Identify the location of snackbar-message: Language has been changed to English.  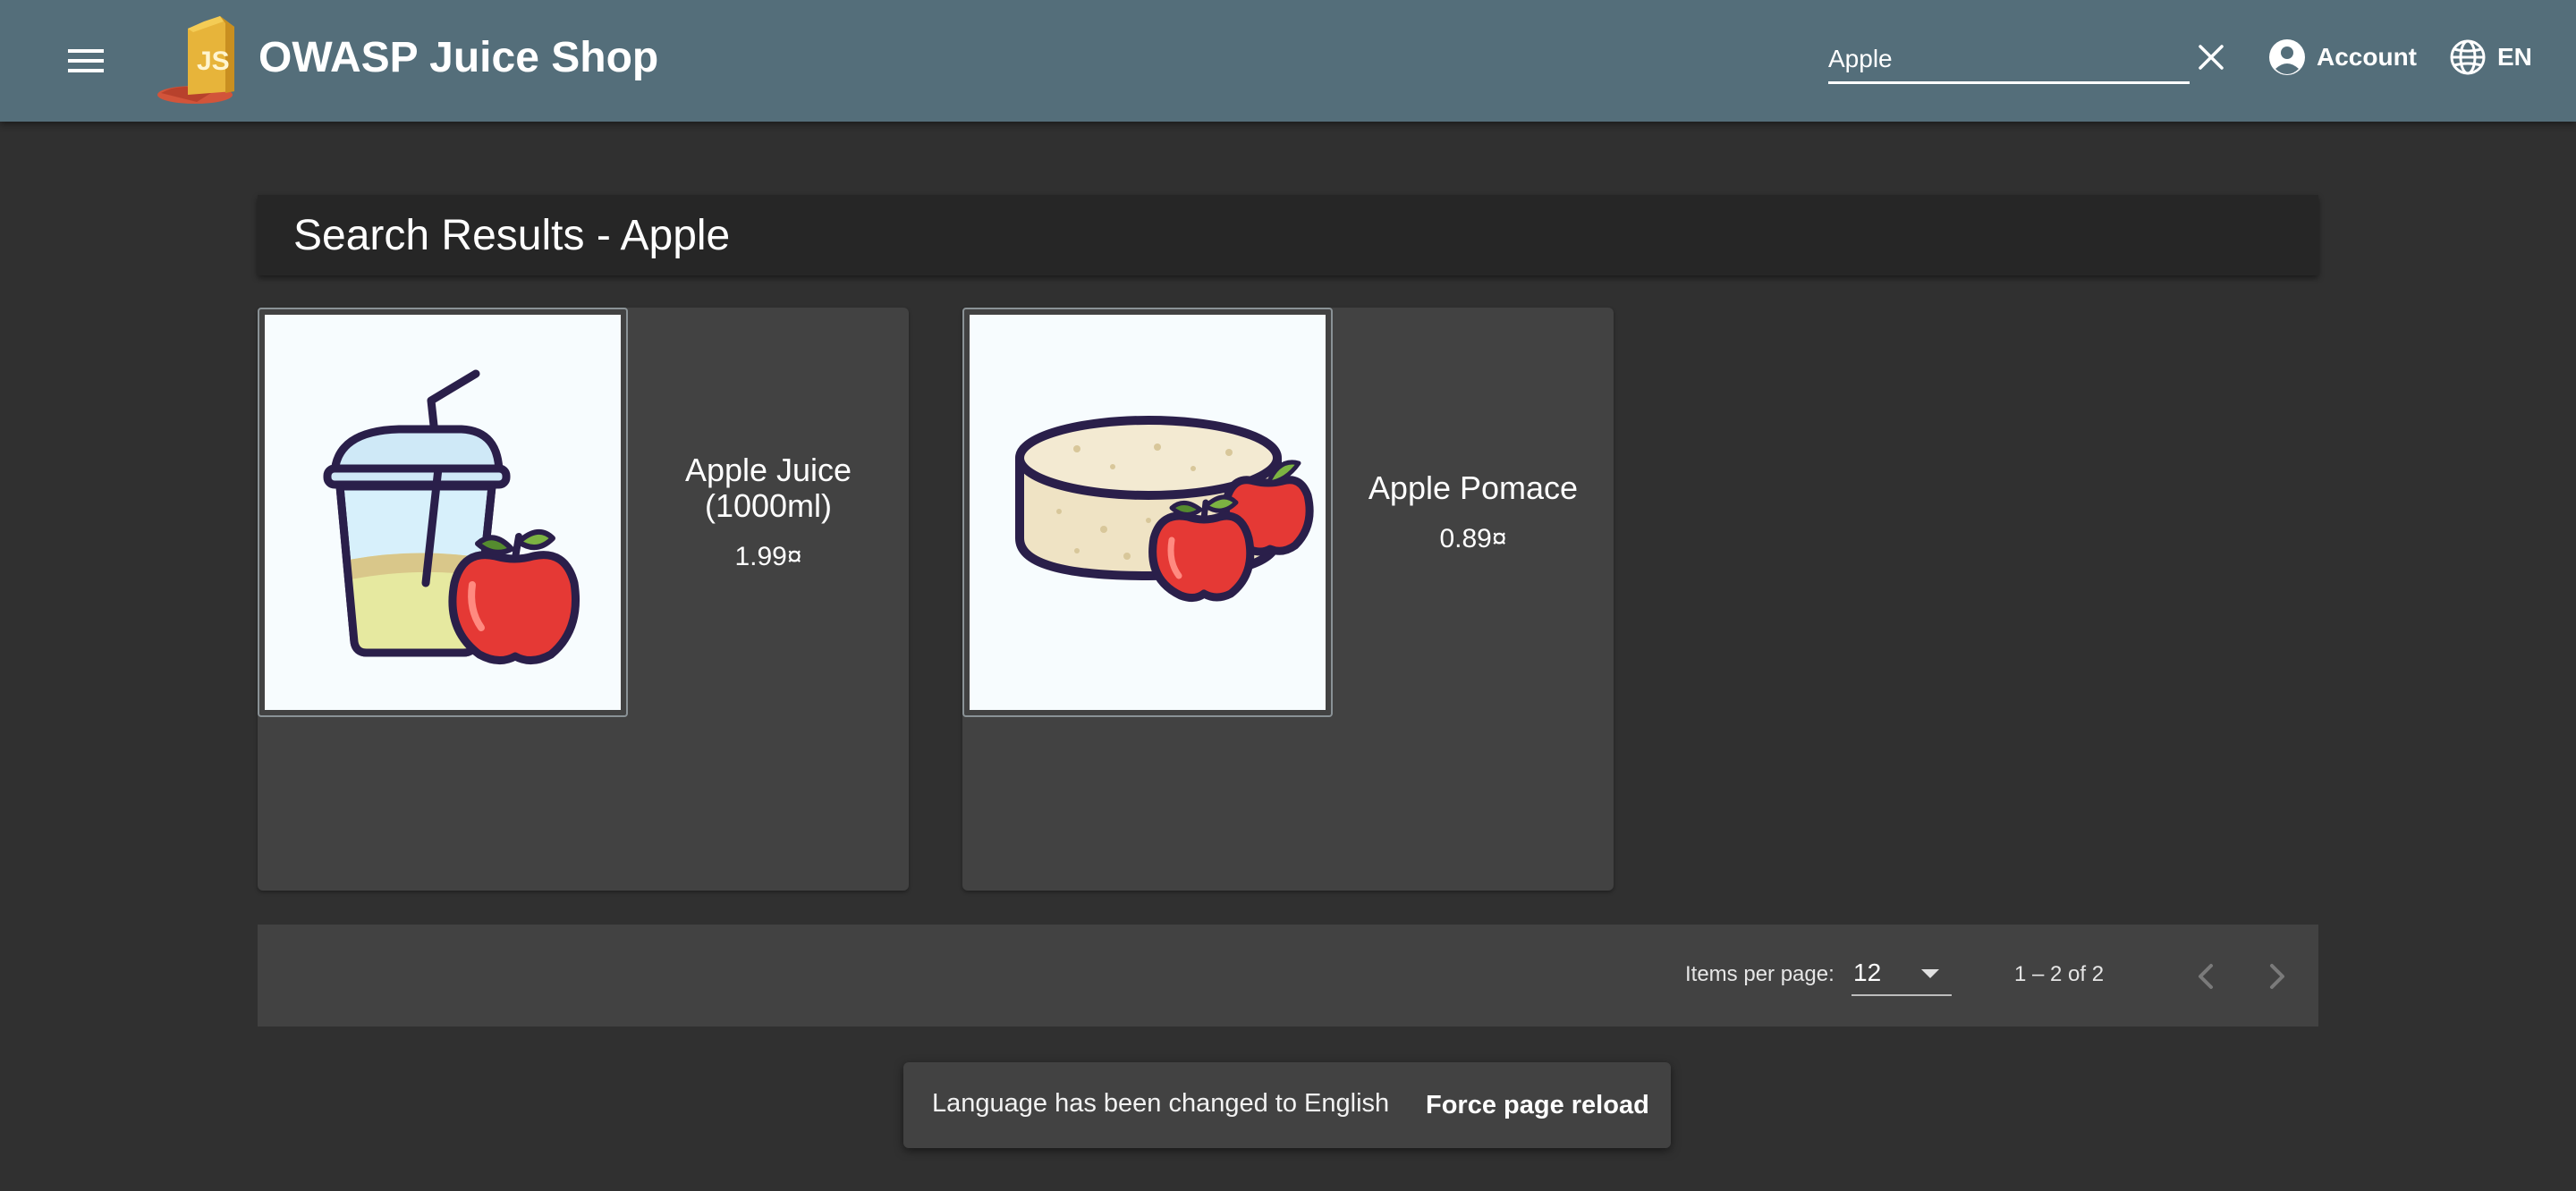
(1161, 1103).